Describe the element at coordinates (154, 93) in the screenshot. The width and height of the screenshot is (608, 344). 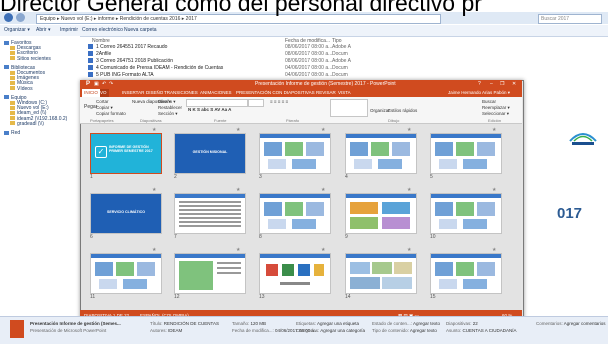
I see `tab-diseno: DISEÑO` at that location.